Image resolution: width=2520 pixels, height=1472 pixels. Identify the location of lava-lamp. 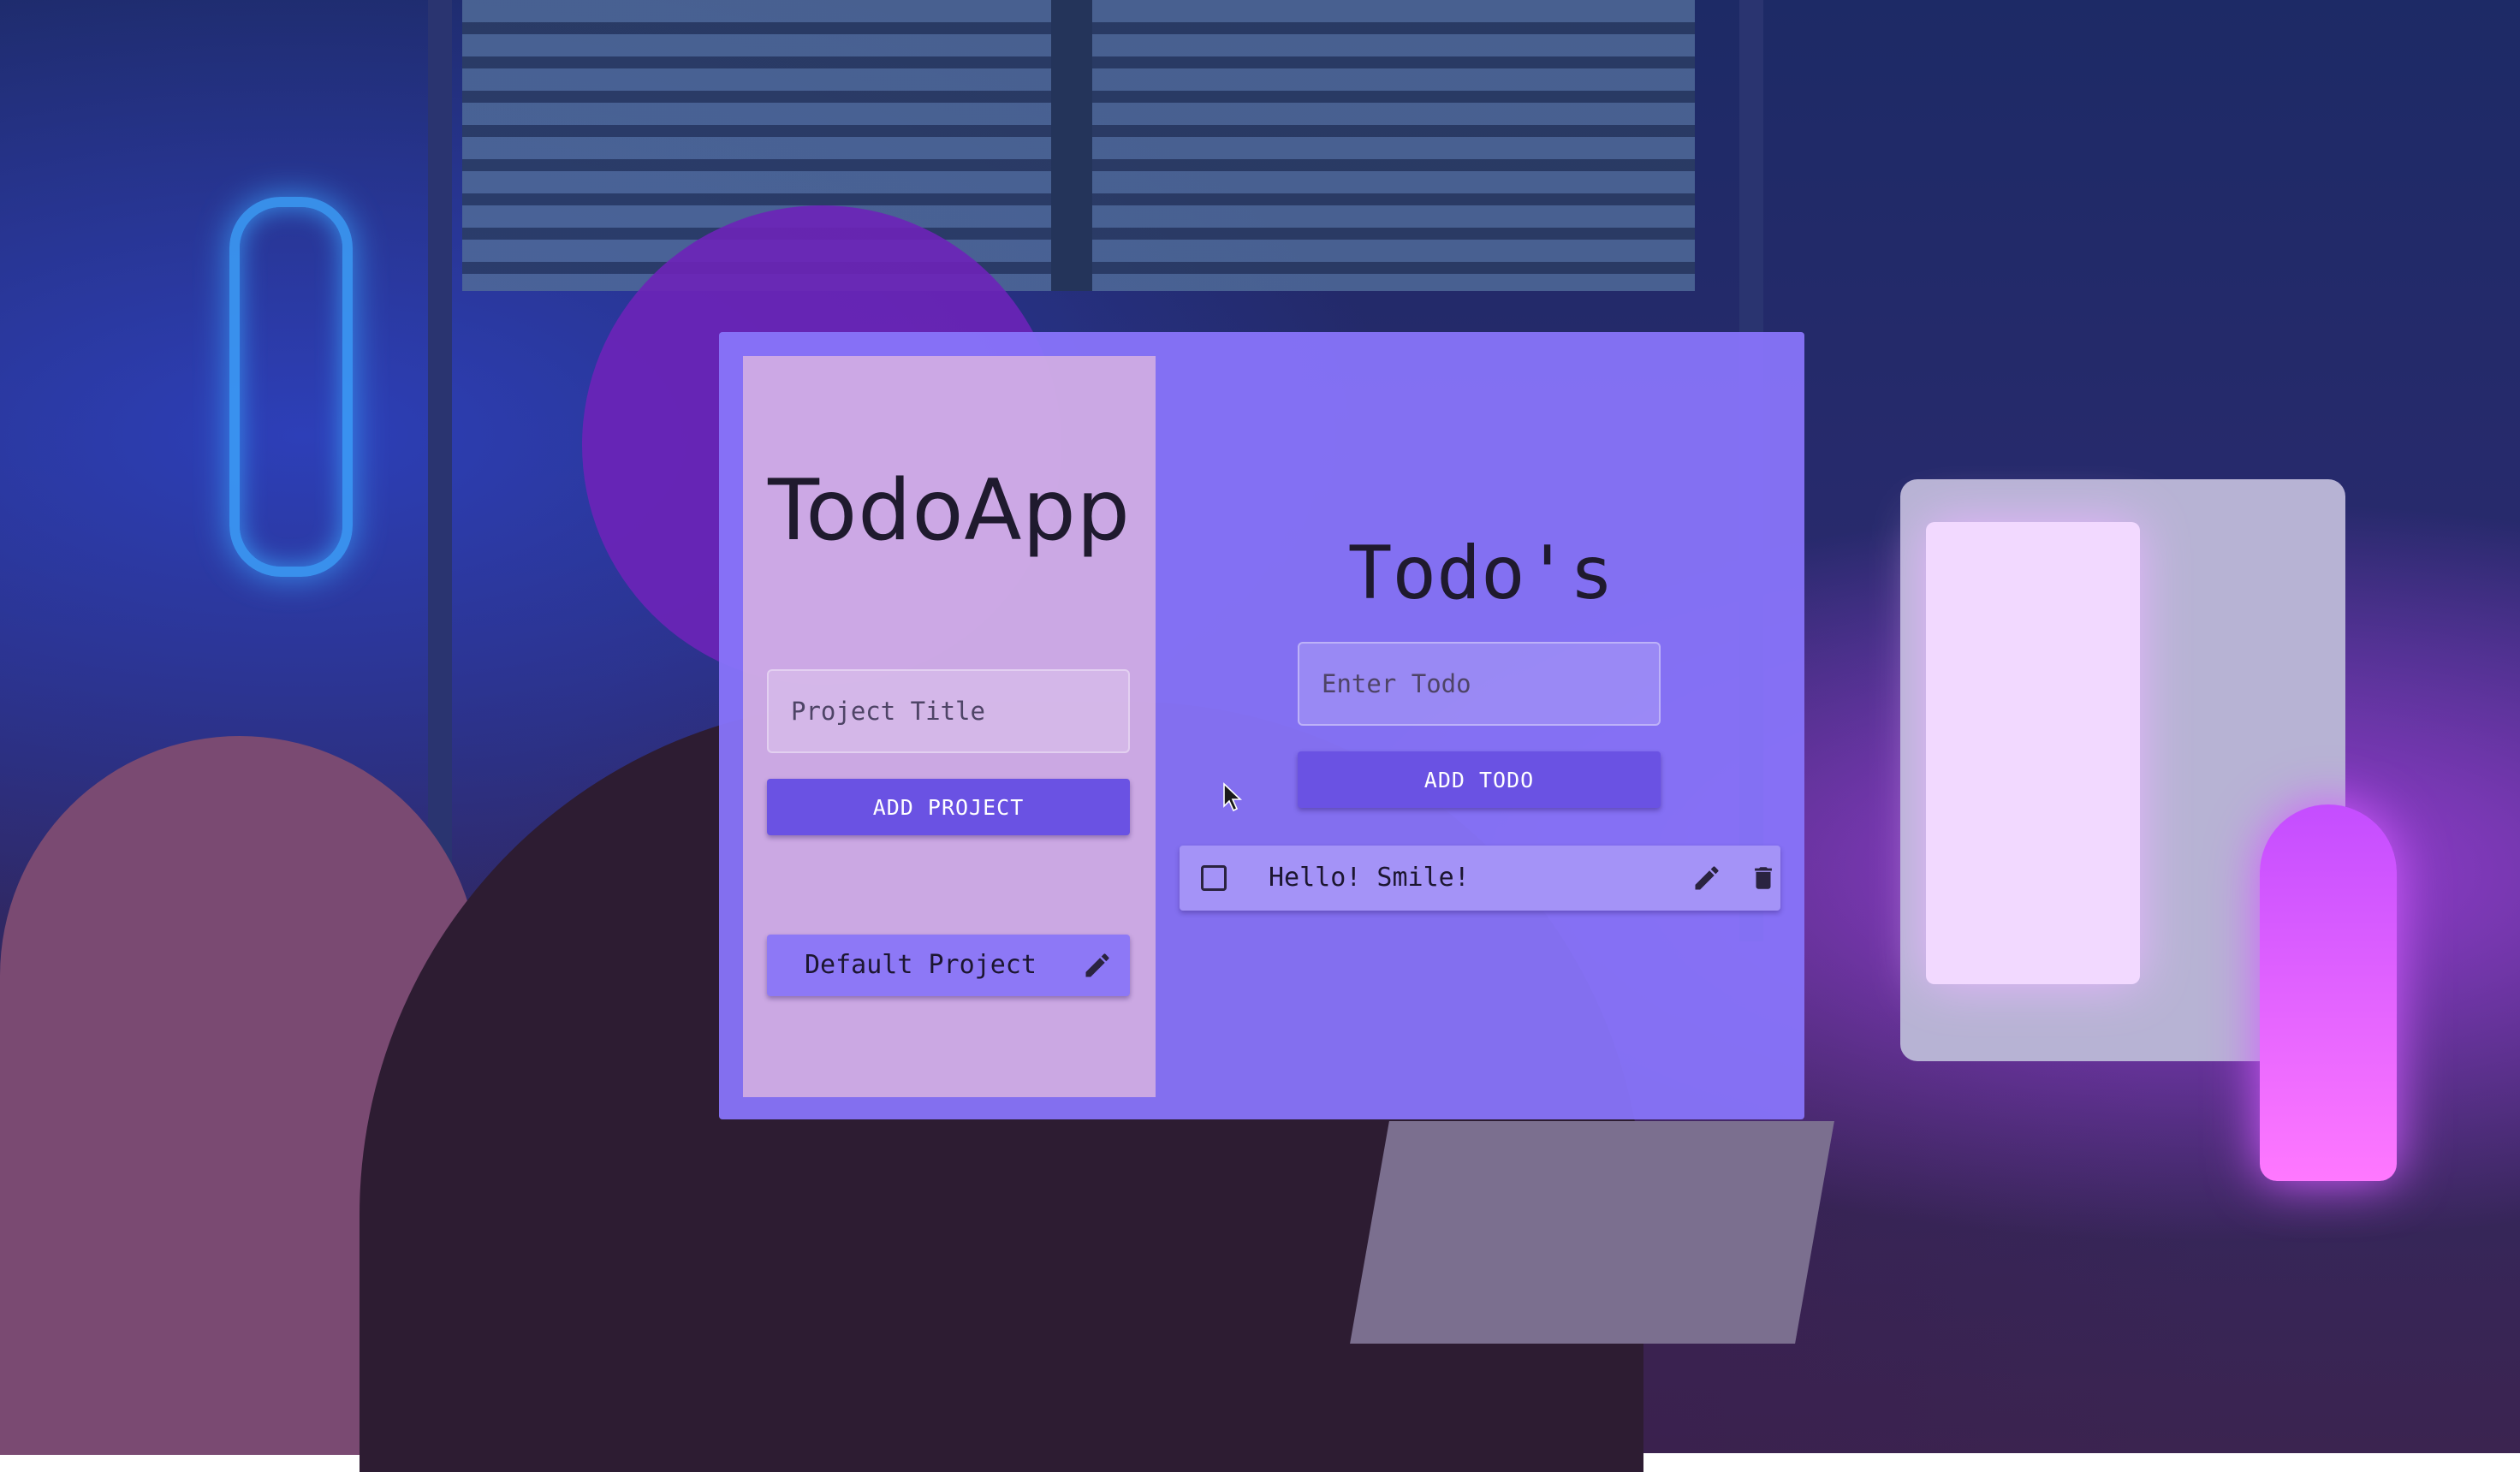
(2328, 992).